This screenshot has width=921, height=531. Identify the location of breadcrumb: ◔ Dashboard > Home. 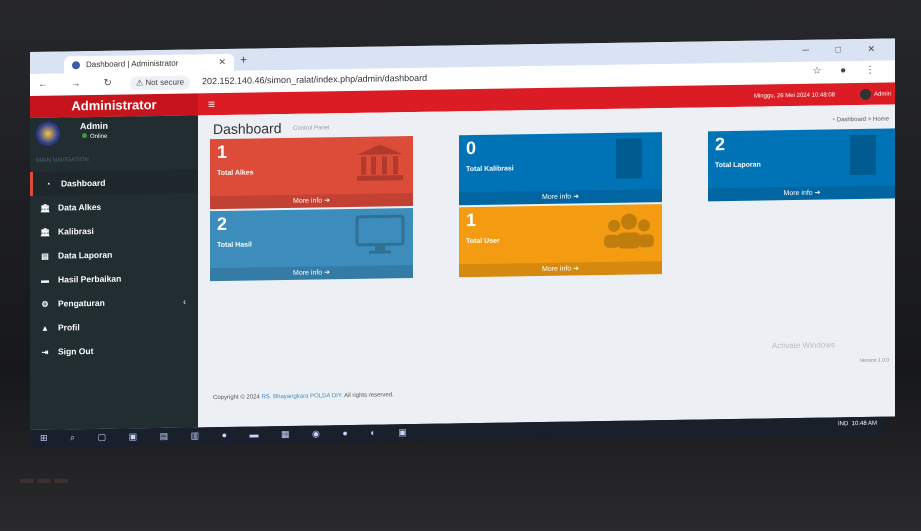
(860, 120).